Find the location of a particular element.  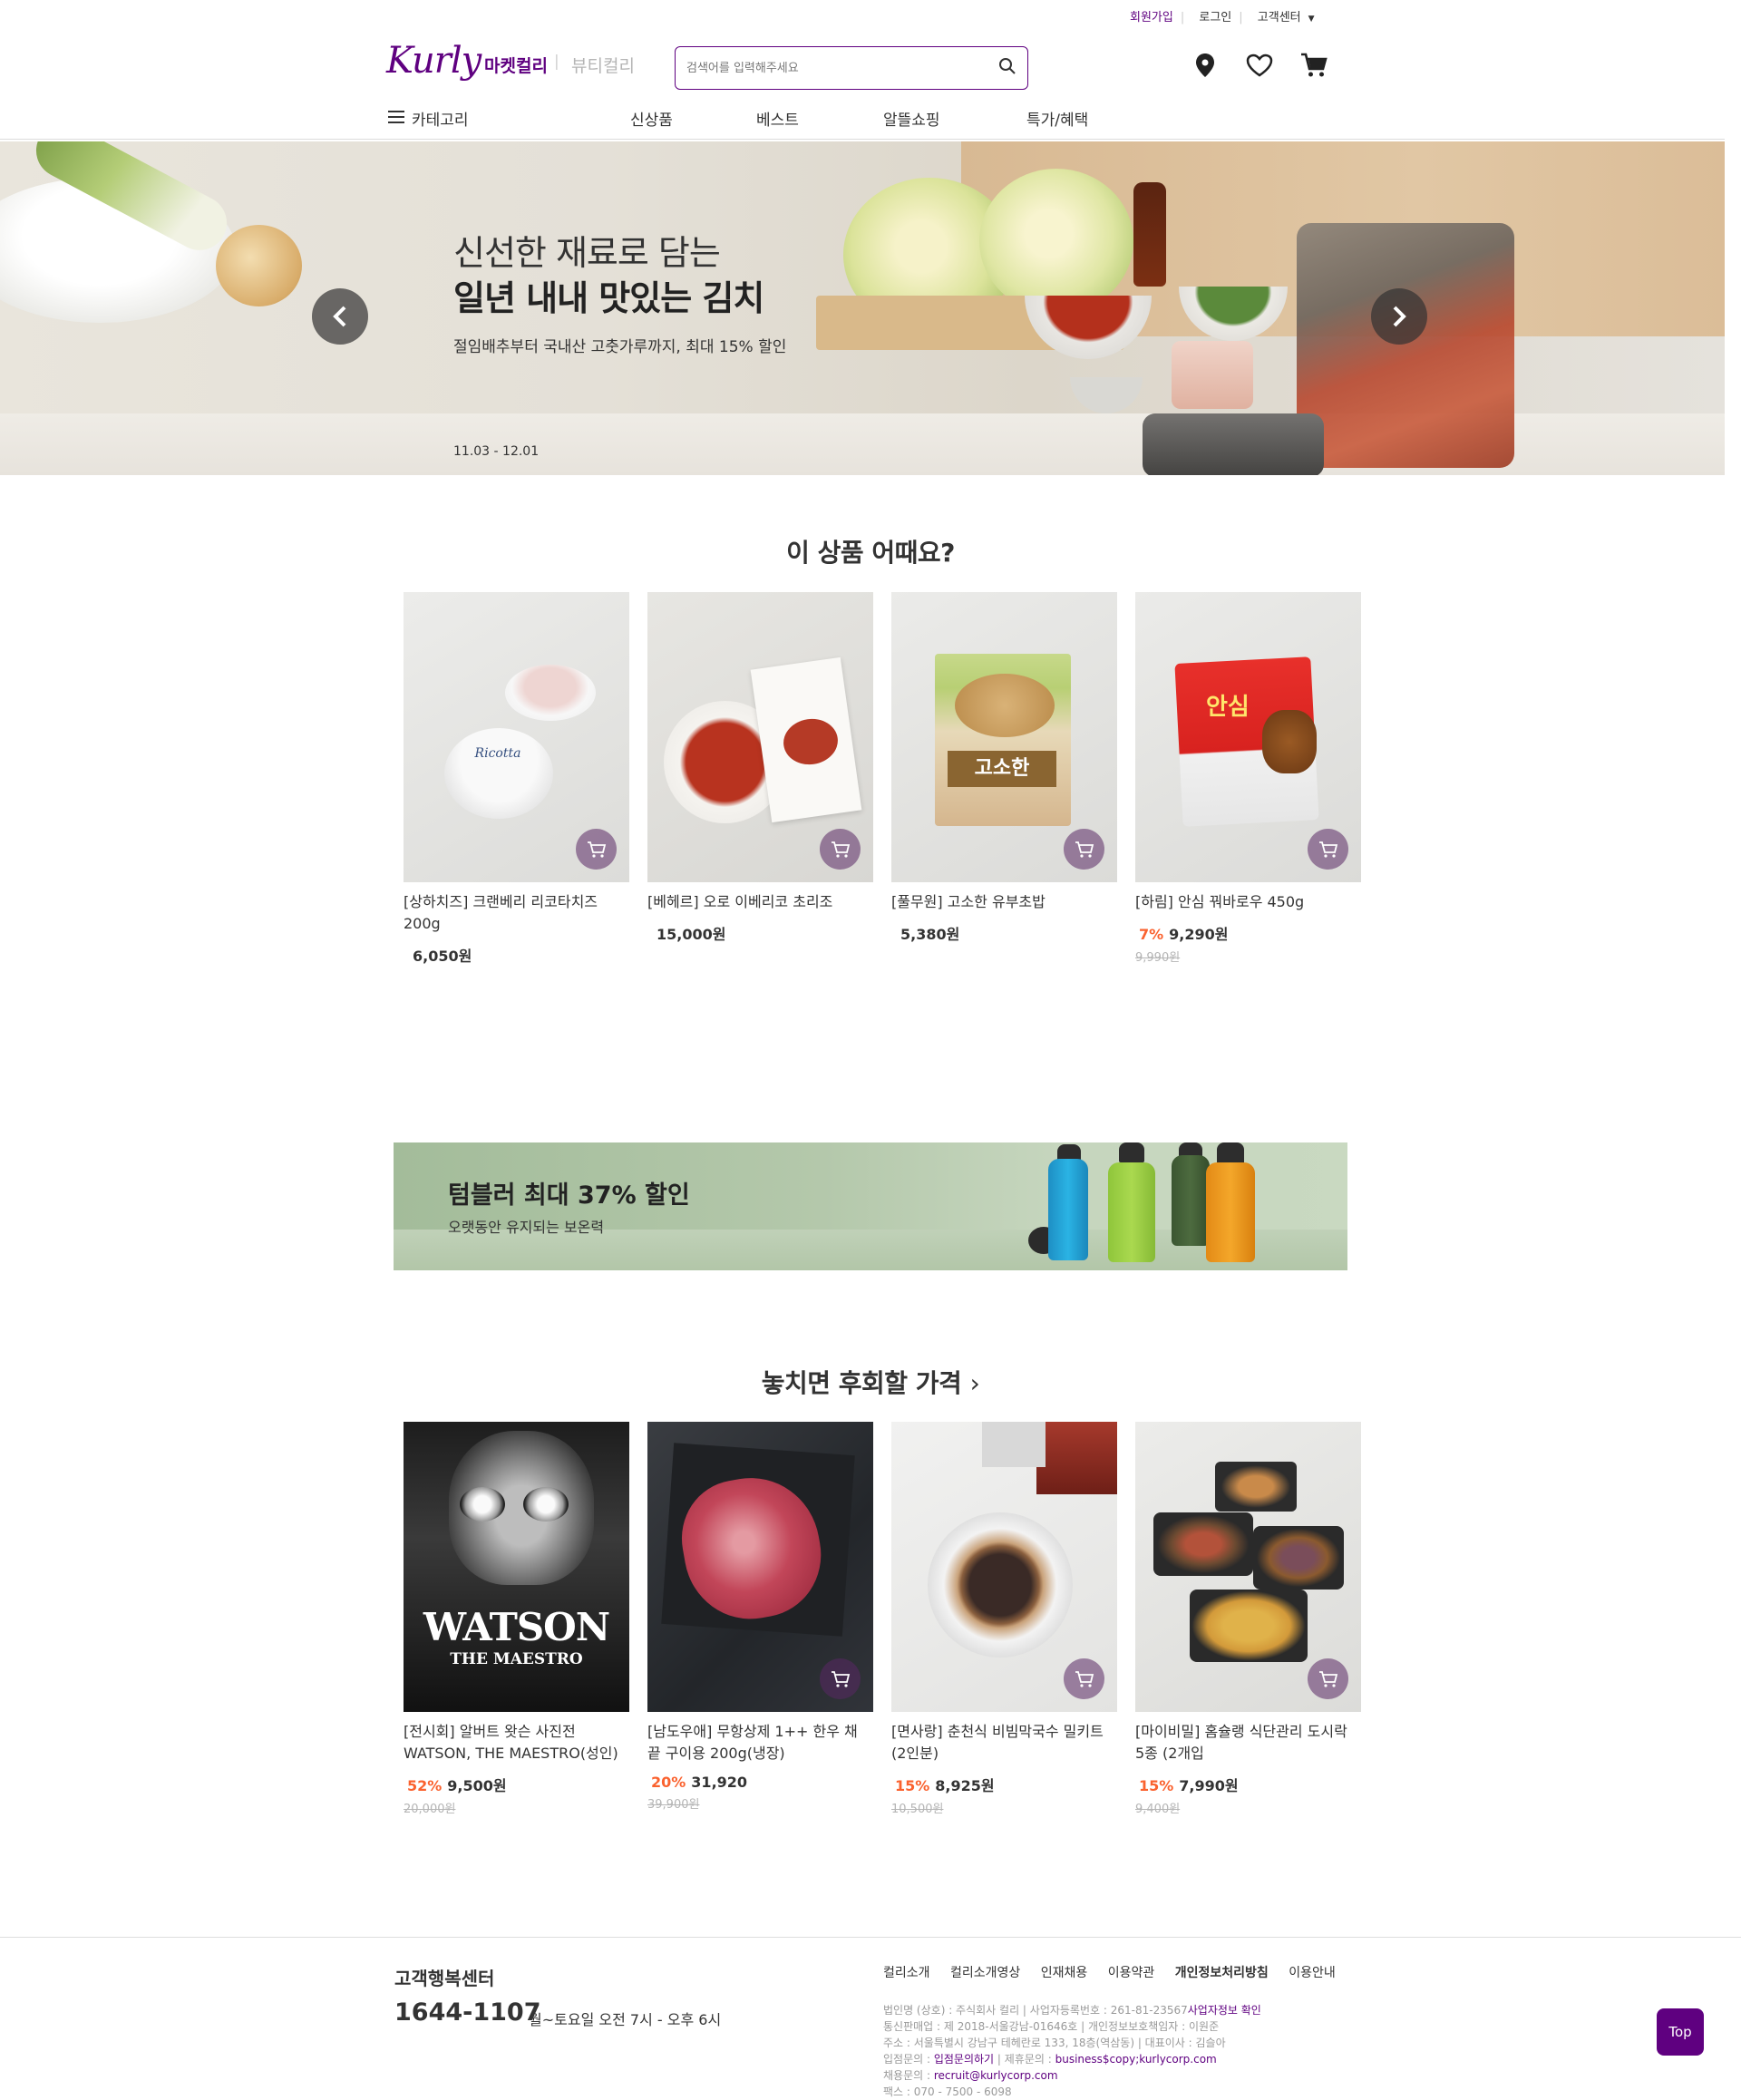

discount-rate: 52% is located at coordinates (425, 1785).